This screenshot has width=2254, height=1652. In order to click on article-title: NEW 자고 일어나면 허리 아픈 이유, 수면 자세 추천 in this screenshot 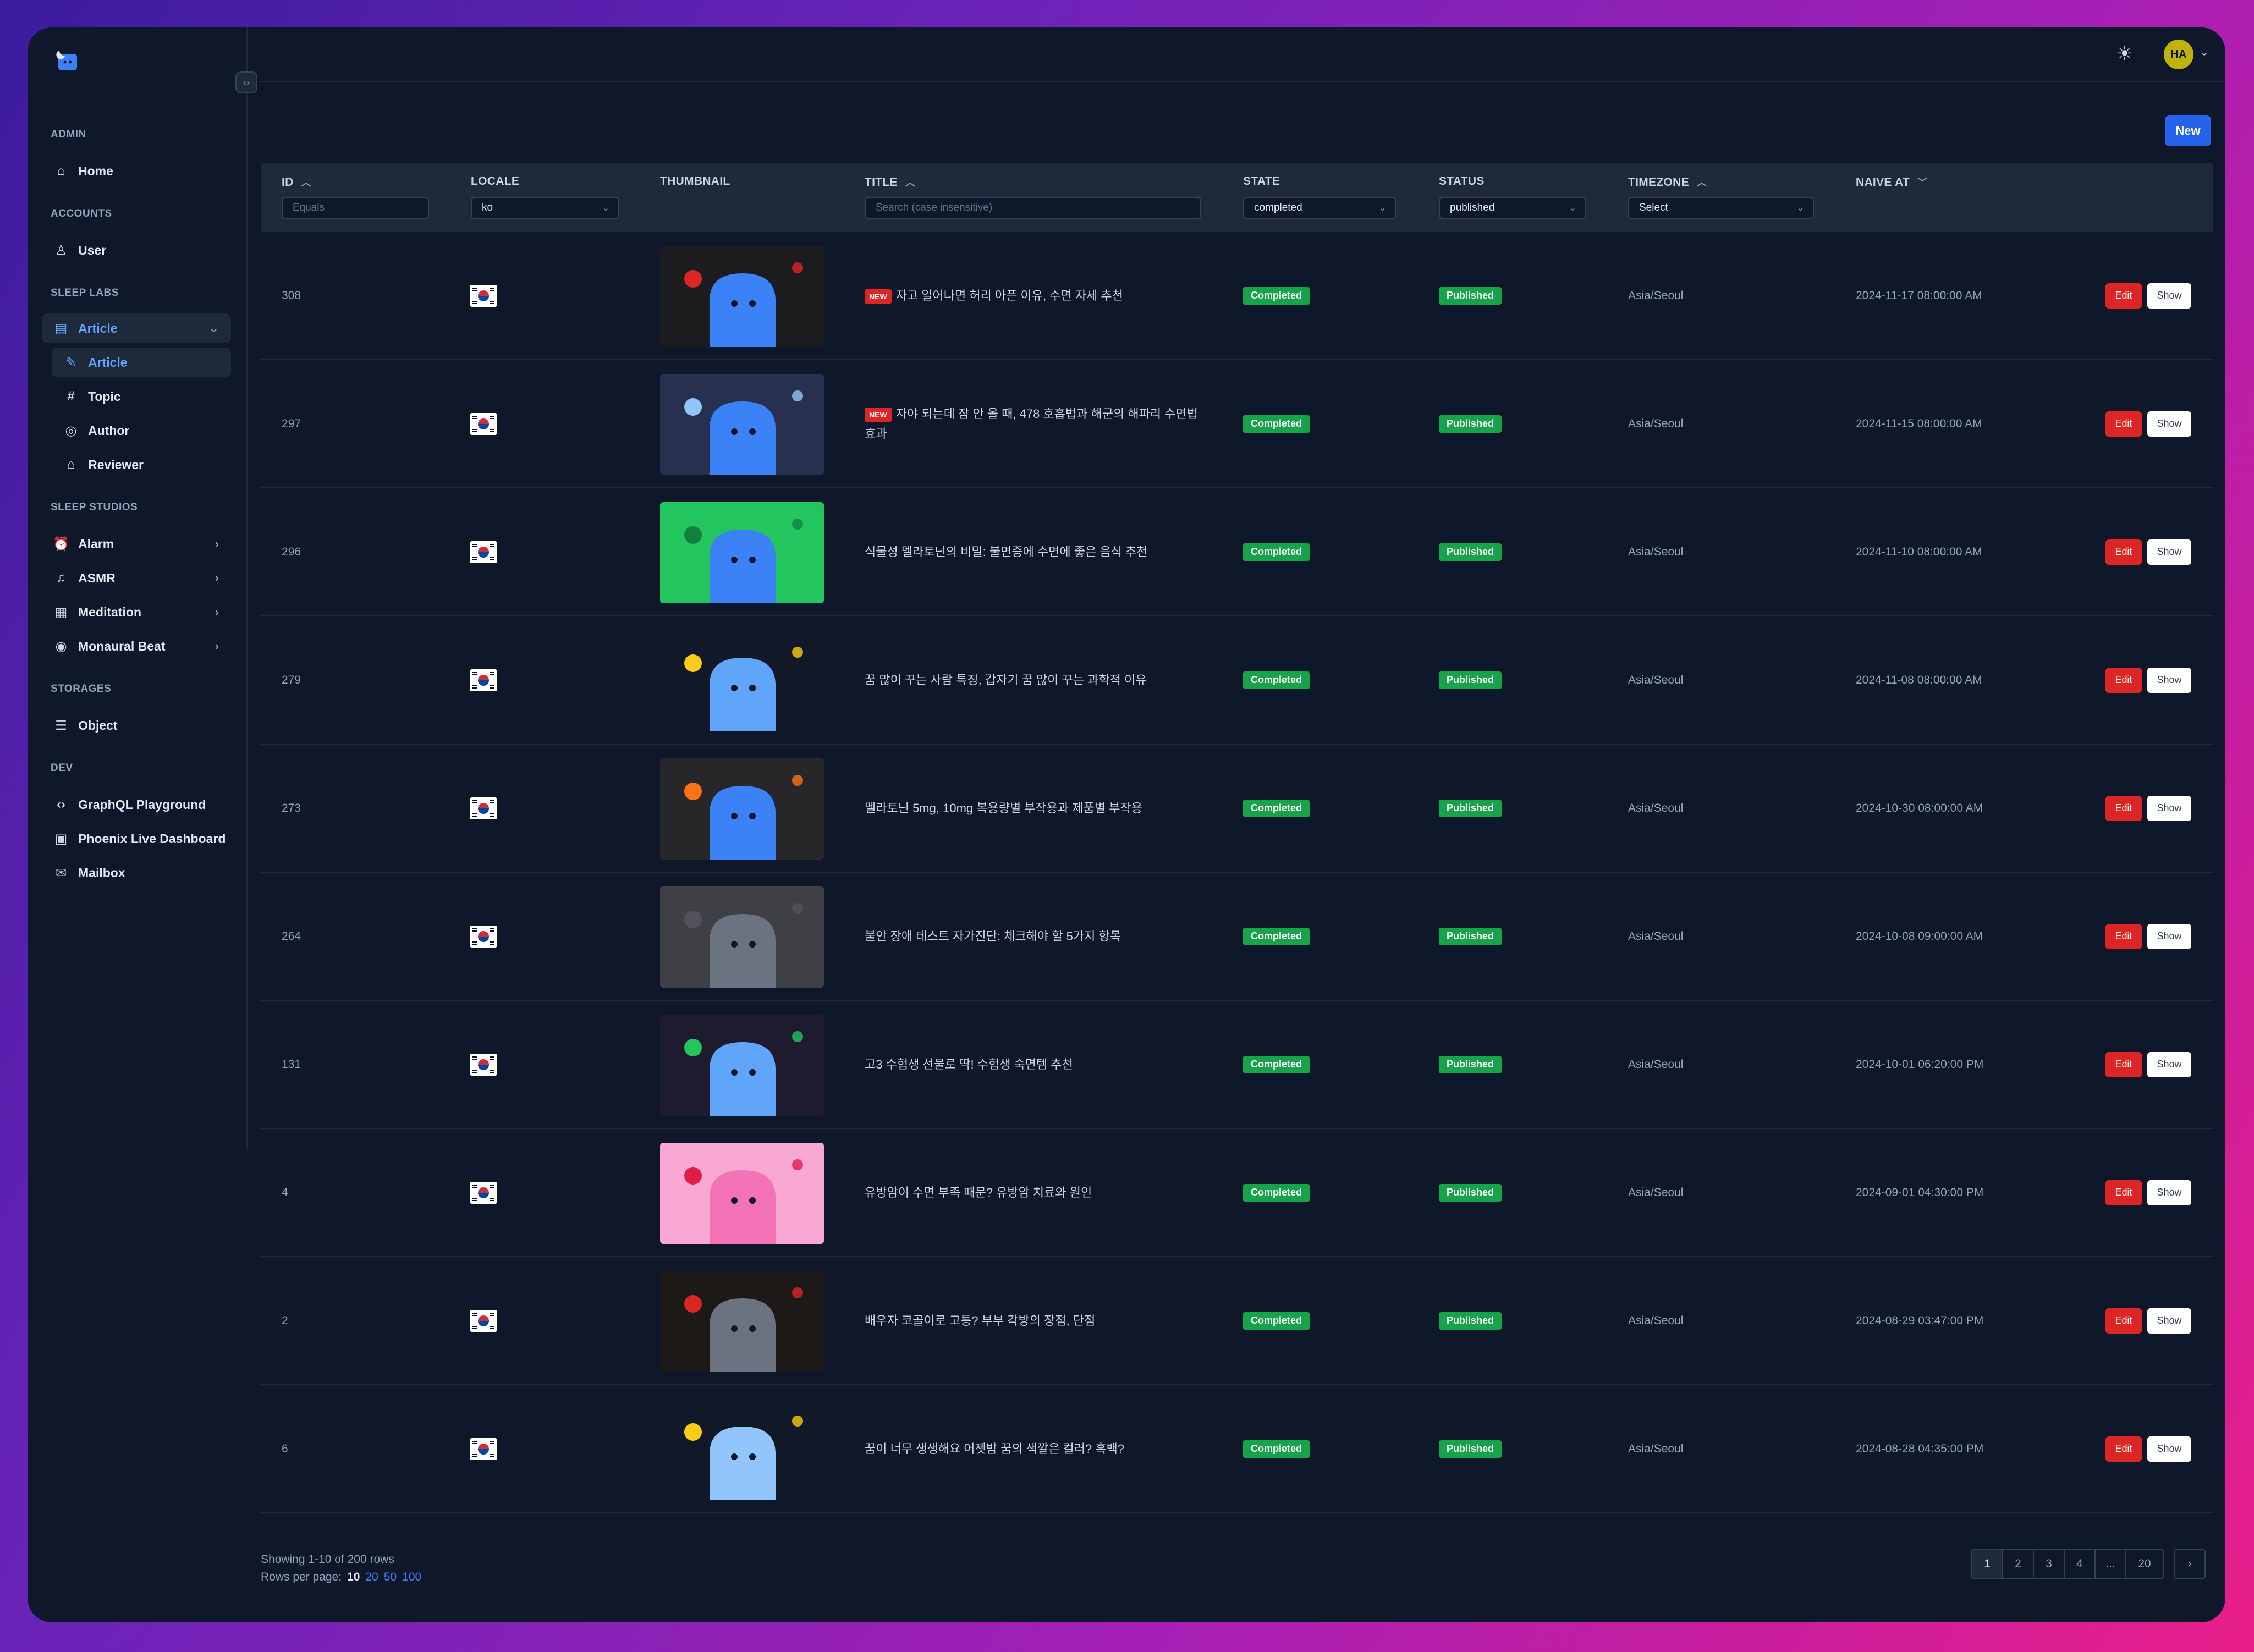, I will do `click(1035, 296)`.